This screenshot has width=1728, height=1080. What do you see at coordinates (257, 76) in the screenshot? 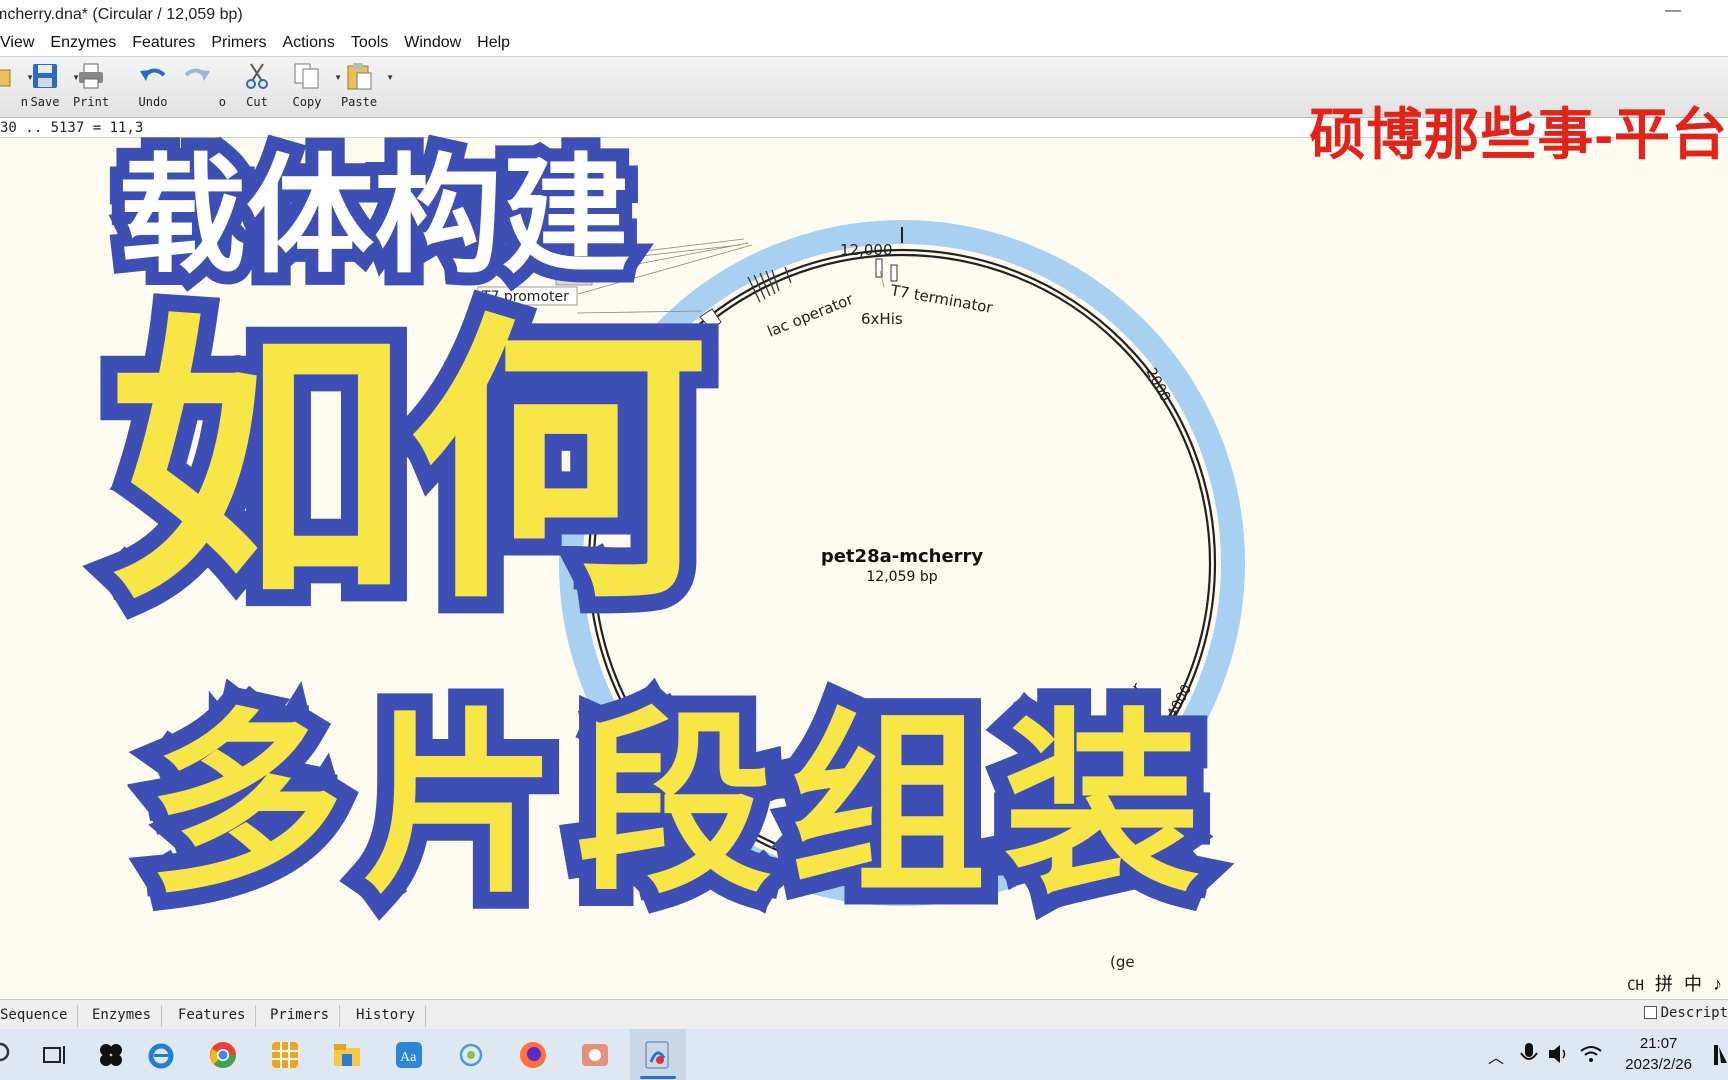
I see `scissors-icon` at bounding box center [257, 76].